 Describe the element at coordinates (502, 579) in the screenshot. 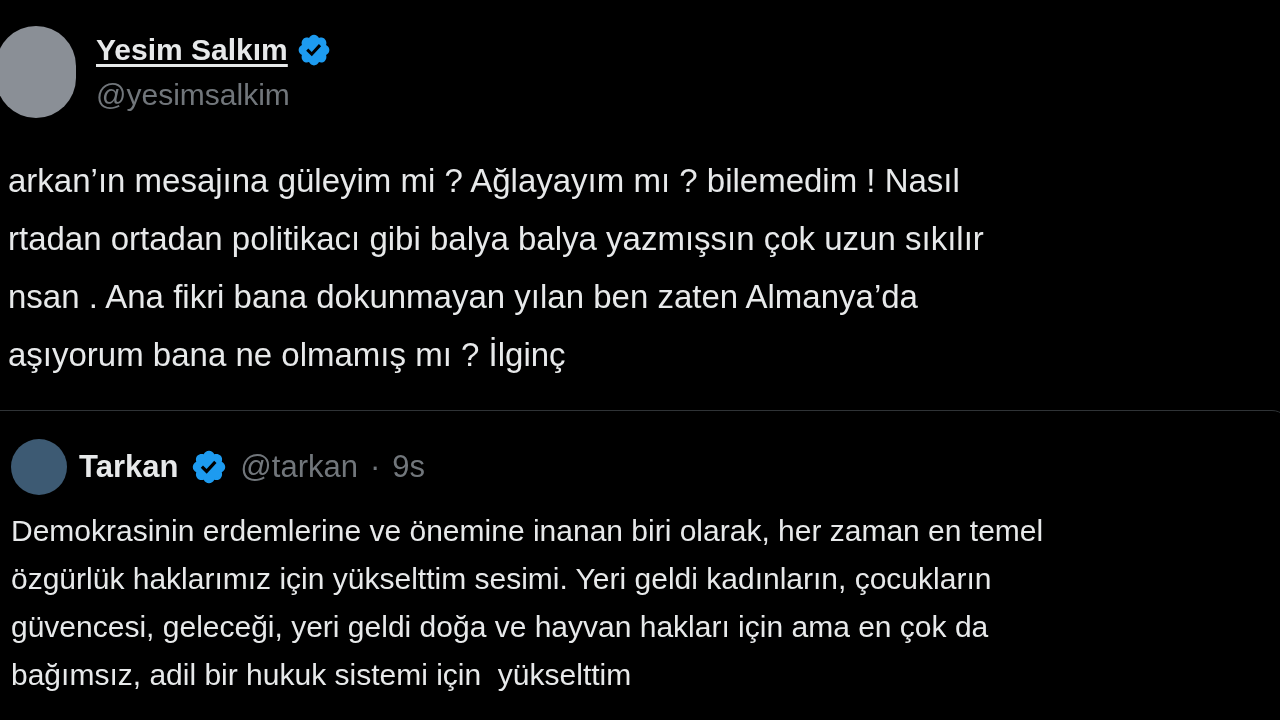

I see `quoted-text-line: özgürlük haklarımız için yükselttim sesimi. Yeri geldi kadınların, çocukların` at that location.